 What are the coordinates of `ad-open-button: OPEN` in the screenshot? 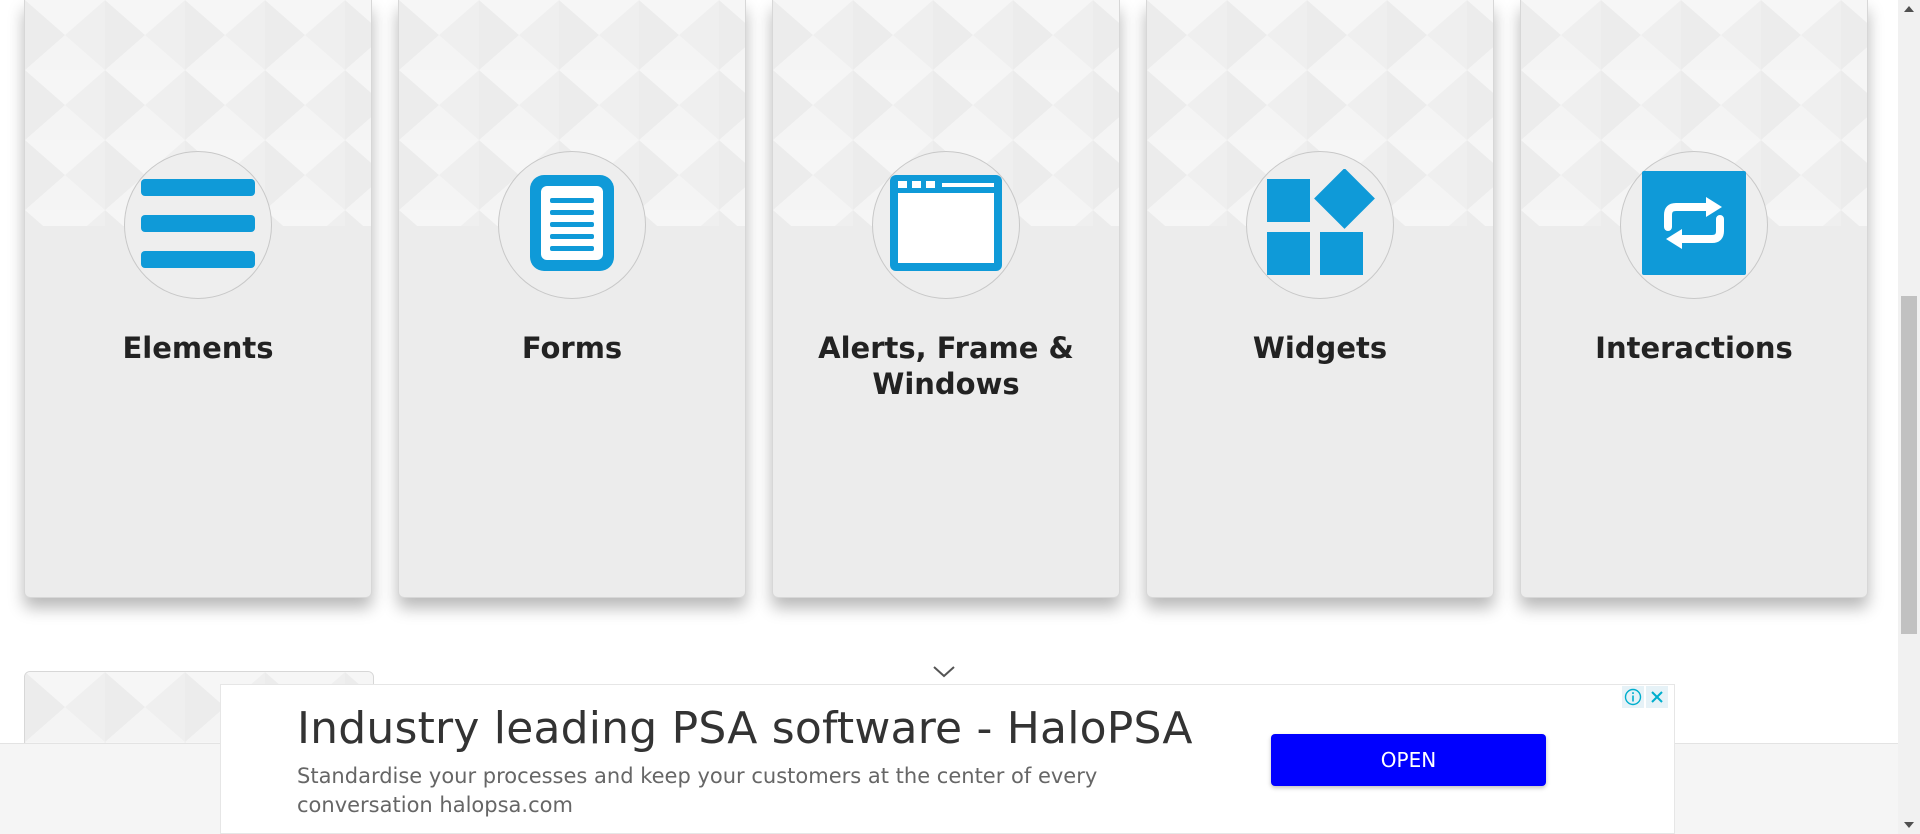 It's located at (1408, 760).